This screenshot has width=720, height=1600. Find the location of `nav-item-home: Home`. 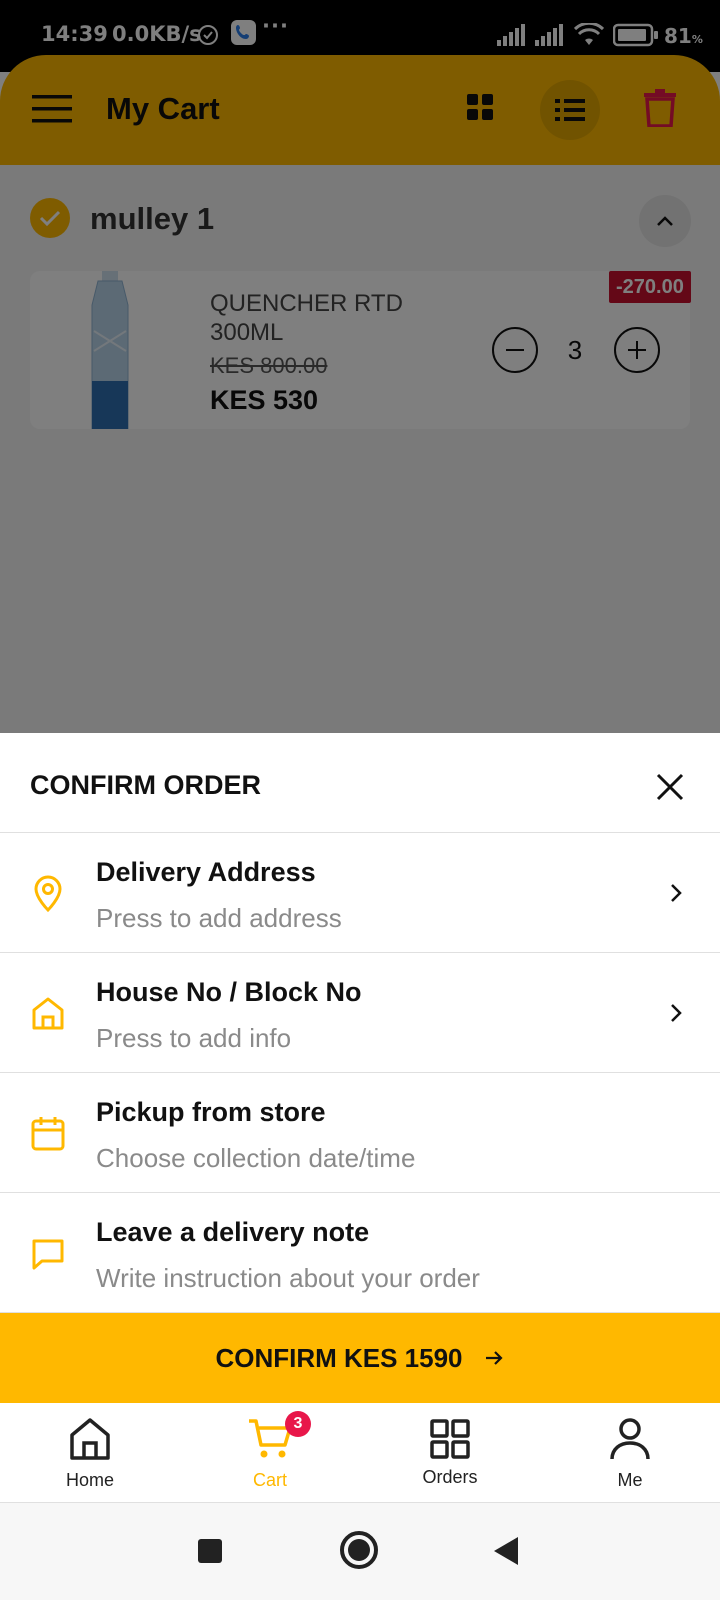

nav-item-home: Home is located at coordinates (90, 1453).